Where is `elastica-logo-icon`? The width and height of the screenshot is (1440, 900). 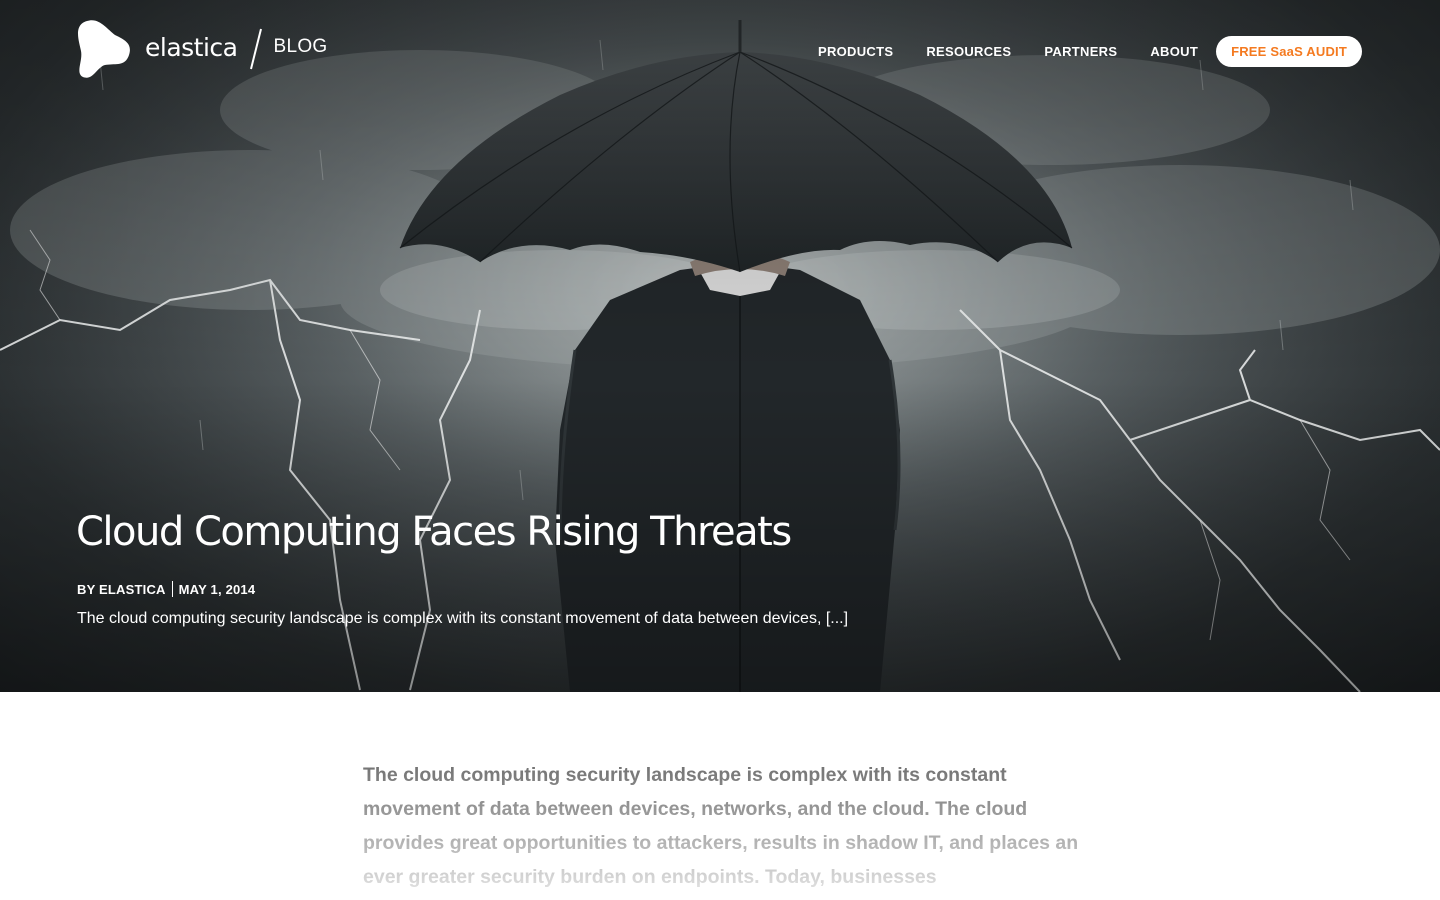
elastica-logo-icon is located at coordinates (104, 49).